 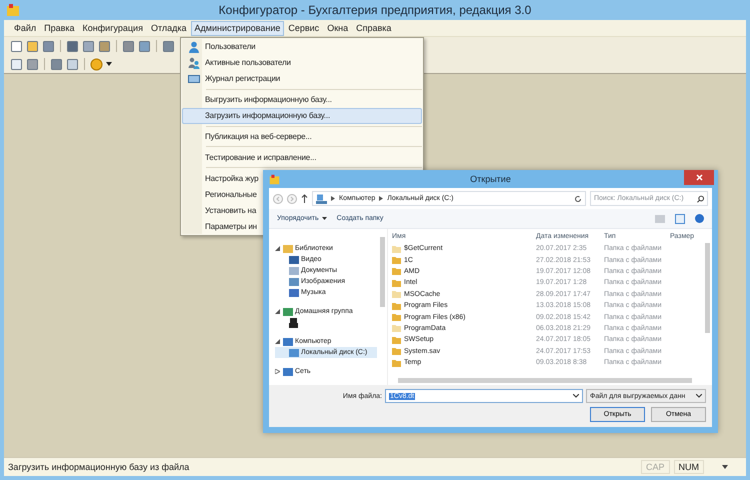 I want to click on window-title: Конфигуратор - Бухгалтерия предприятия, редакция 3.0, so click(x=375, y=10).